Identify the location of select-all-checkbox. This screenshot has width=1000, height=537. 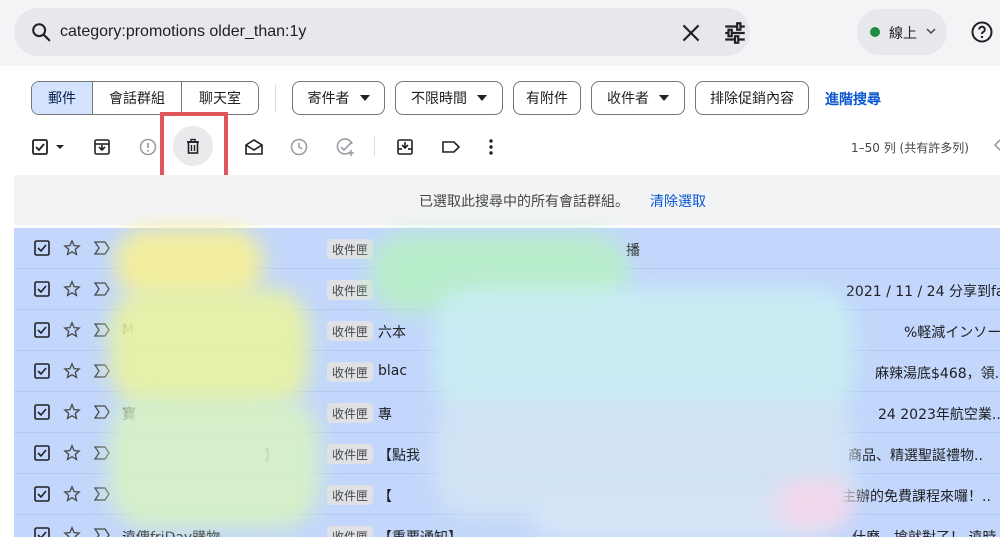
(41, 147).